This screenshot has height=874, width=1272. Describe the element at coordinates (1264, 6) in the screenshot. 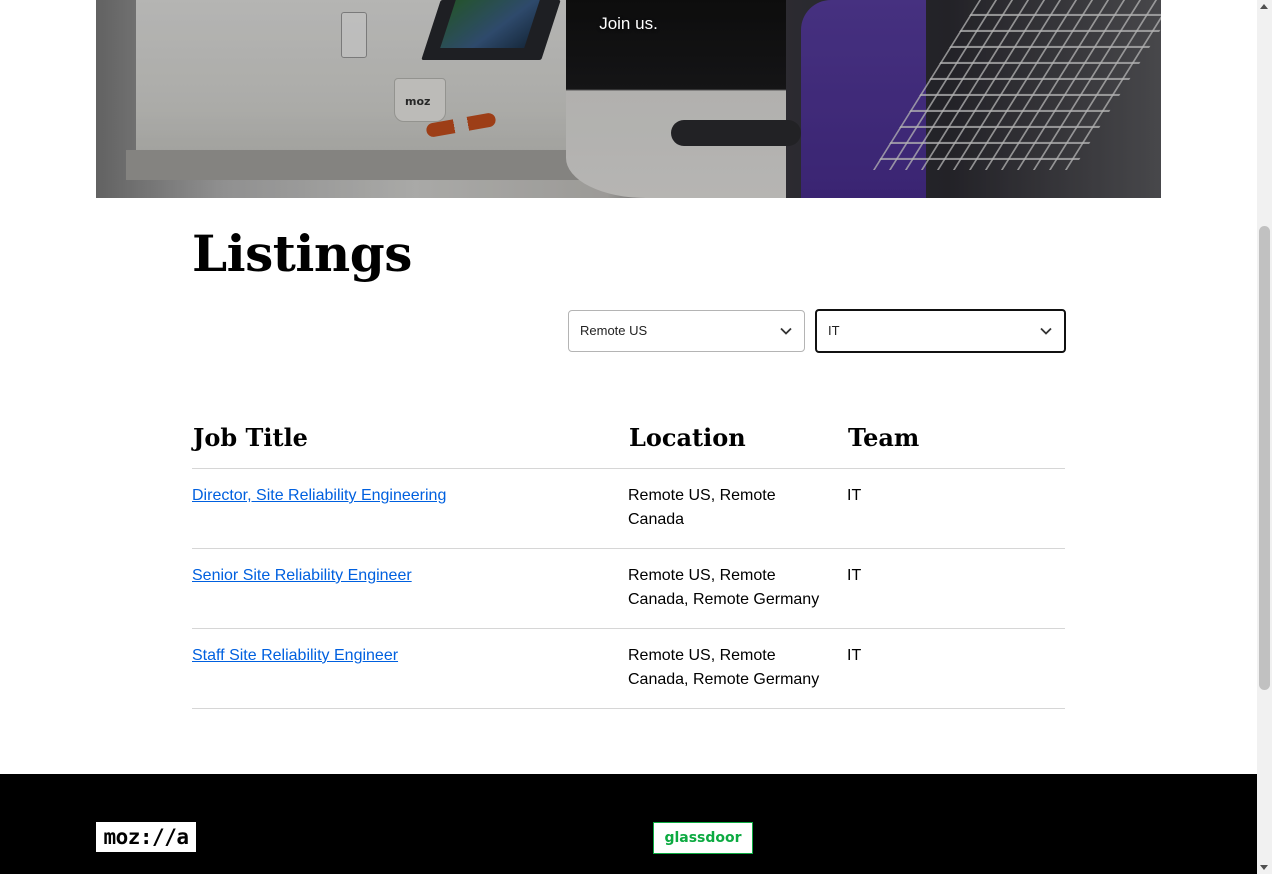

I see `scroll-up-arrow-icon` at that location.